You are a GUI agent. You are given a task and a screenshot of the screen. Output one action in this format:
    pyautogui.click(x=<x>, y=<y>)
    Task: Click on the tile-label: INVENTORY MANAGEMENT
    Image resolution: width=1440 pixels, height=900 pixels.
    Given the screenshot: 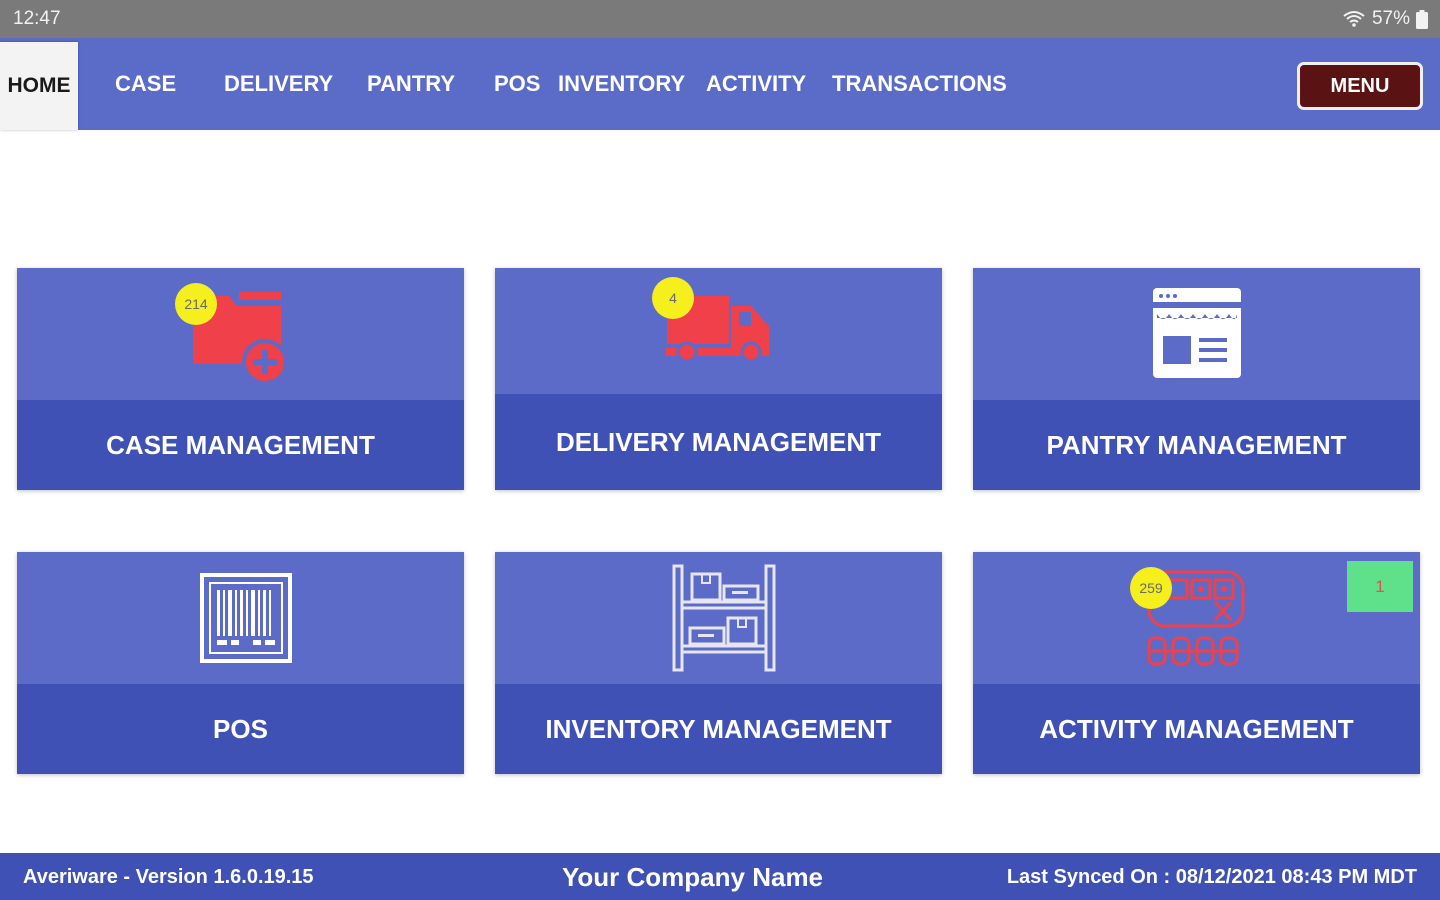 What is the action you would take?
    pyautogui.click(x=718, y=729)
    